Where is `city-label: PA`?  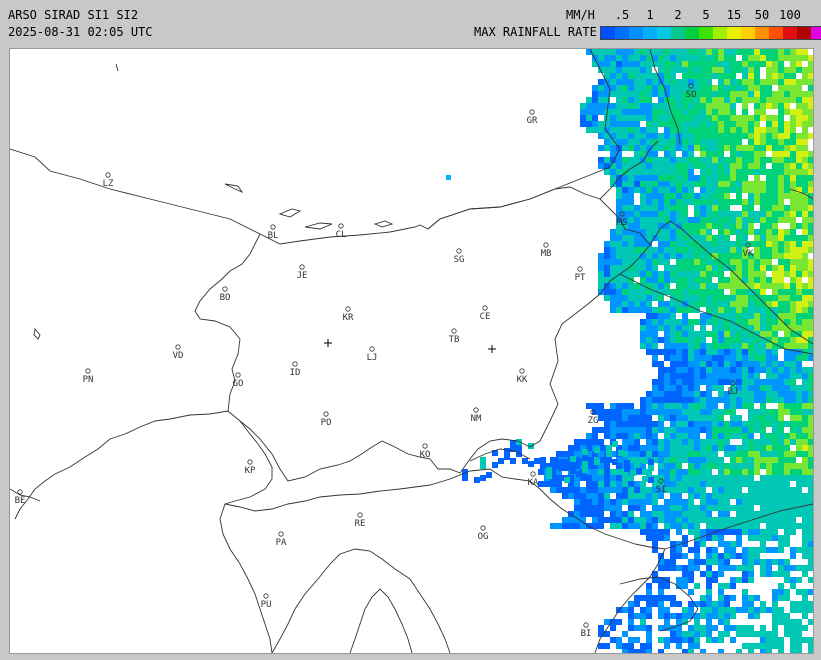 city-label: PA is located at coordinates (281, 543).